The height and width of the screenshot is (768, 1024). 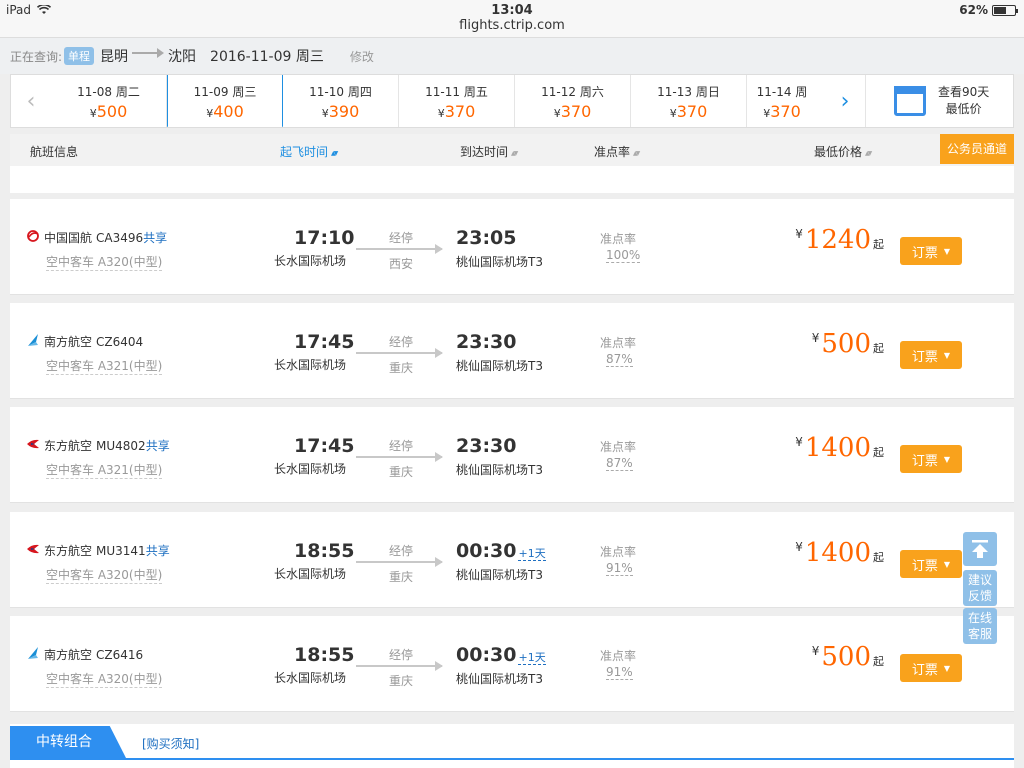 I want to click on price-from-label: 起, so click(x=878, y=244).